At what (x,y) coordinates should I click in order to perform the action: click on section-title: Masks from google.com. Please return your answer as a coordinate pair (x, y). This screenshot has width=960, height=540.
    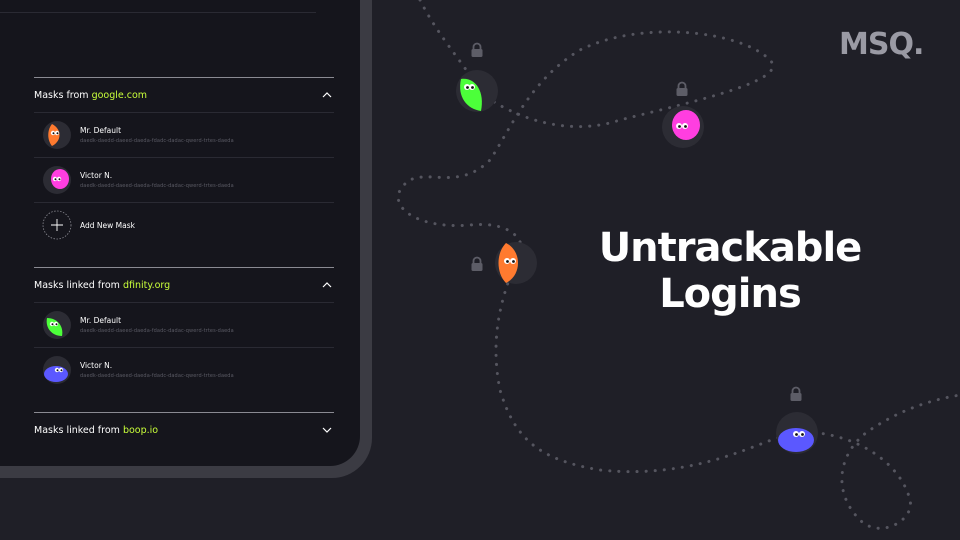
    Looking at the image, I should click on (91, 95).